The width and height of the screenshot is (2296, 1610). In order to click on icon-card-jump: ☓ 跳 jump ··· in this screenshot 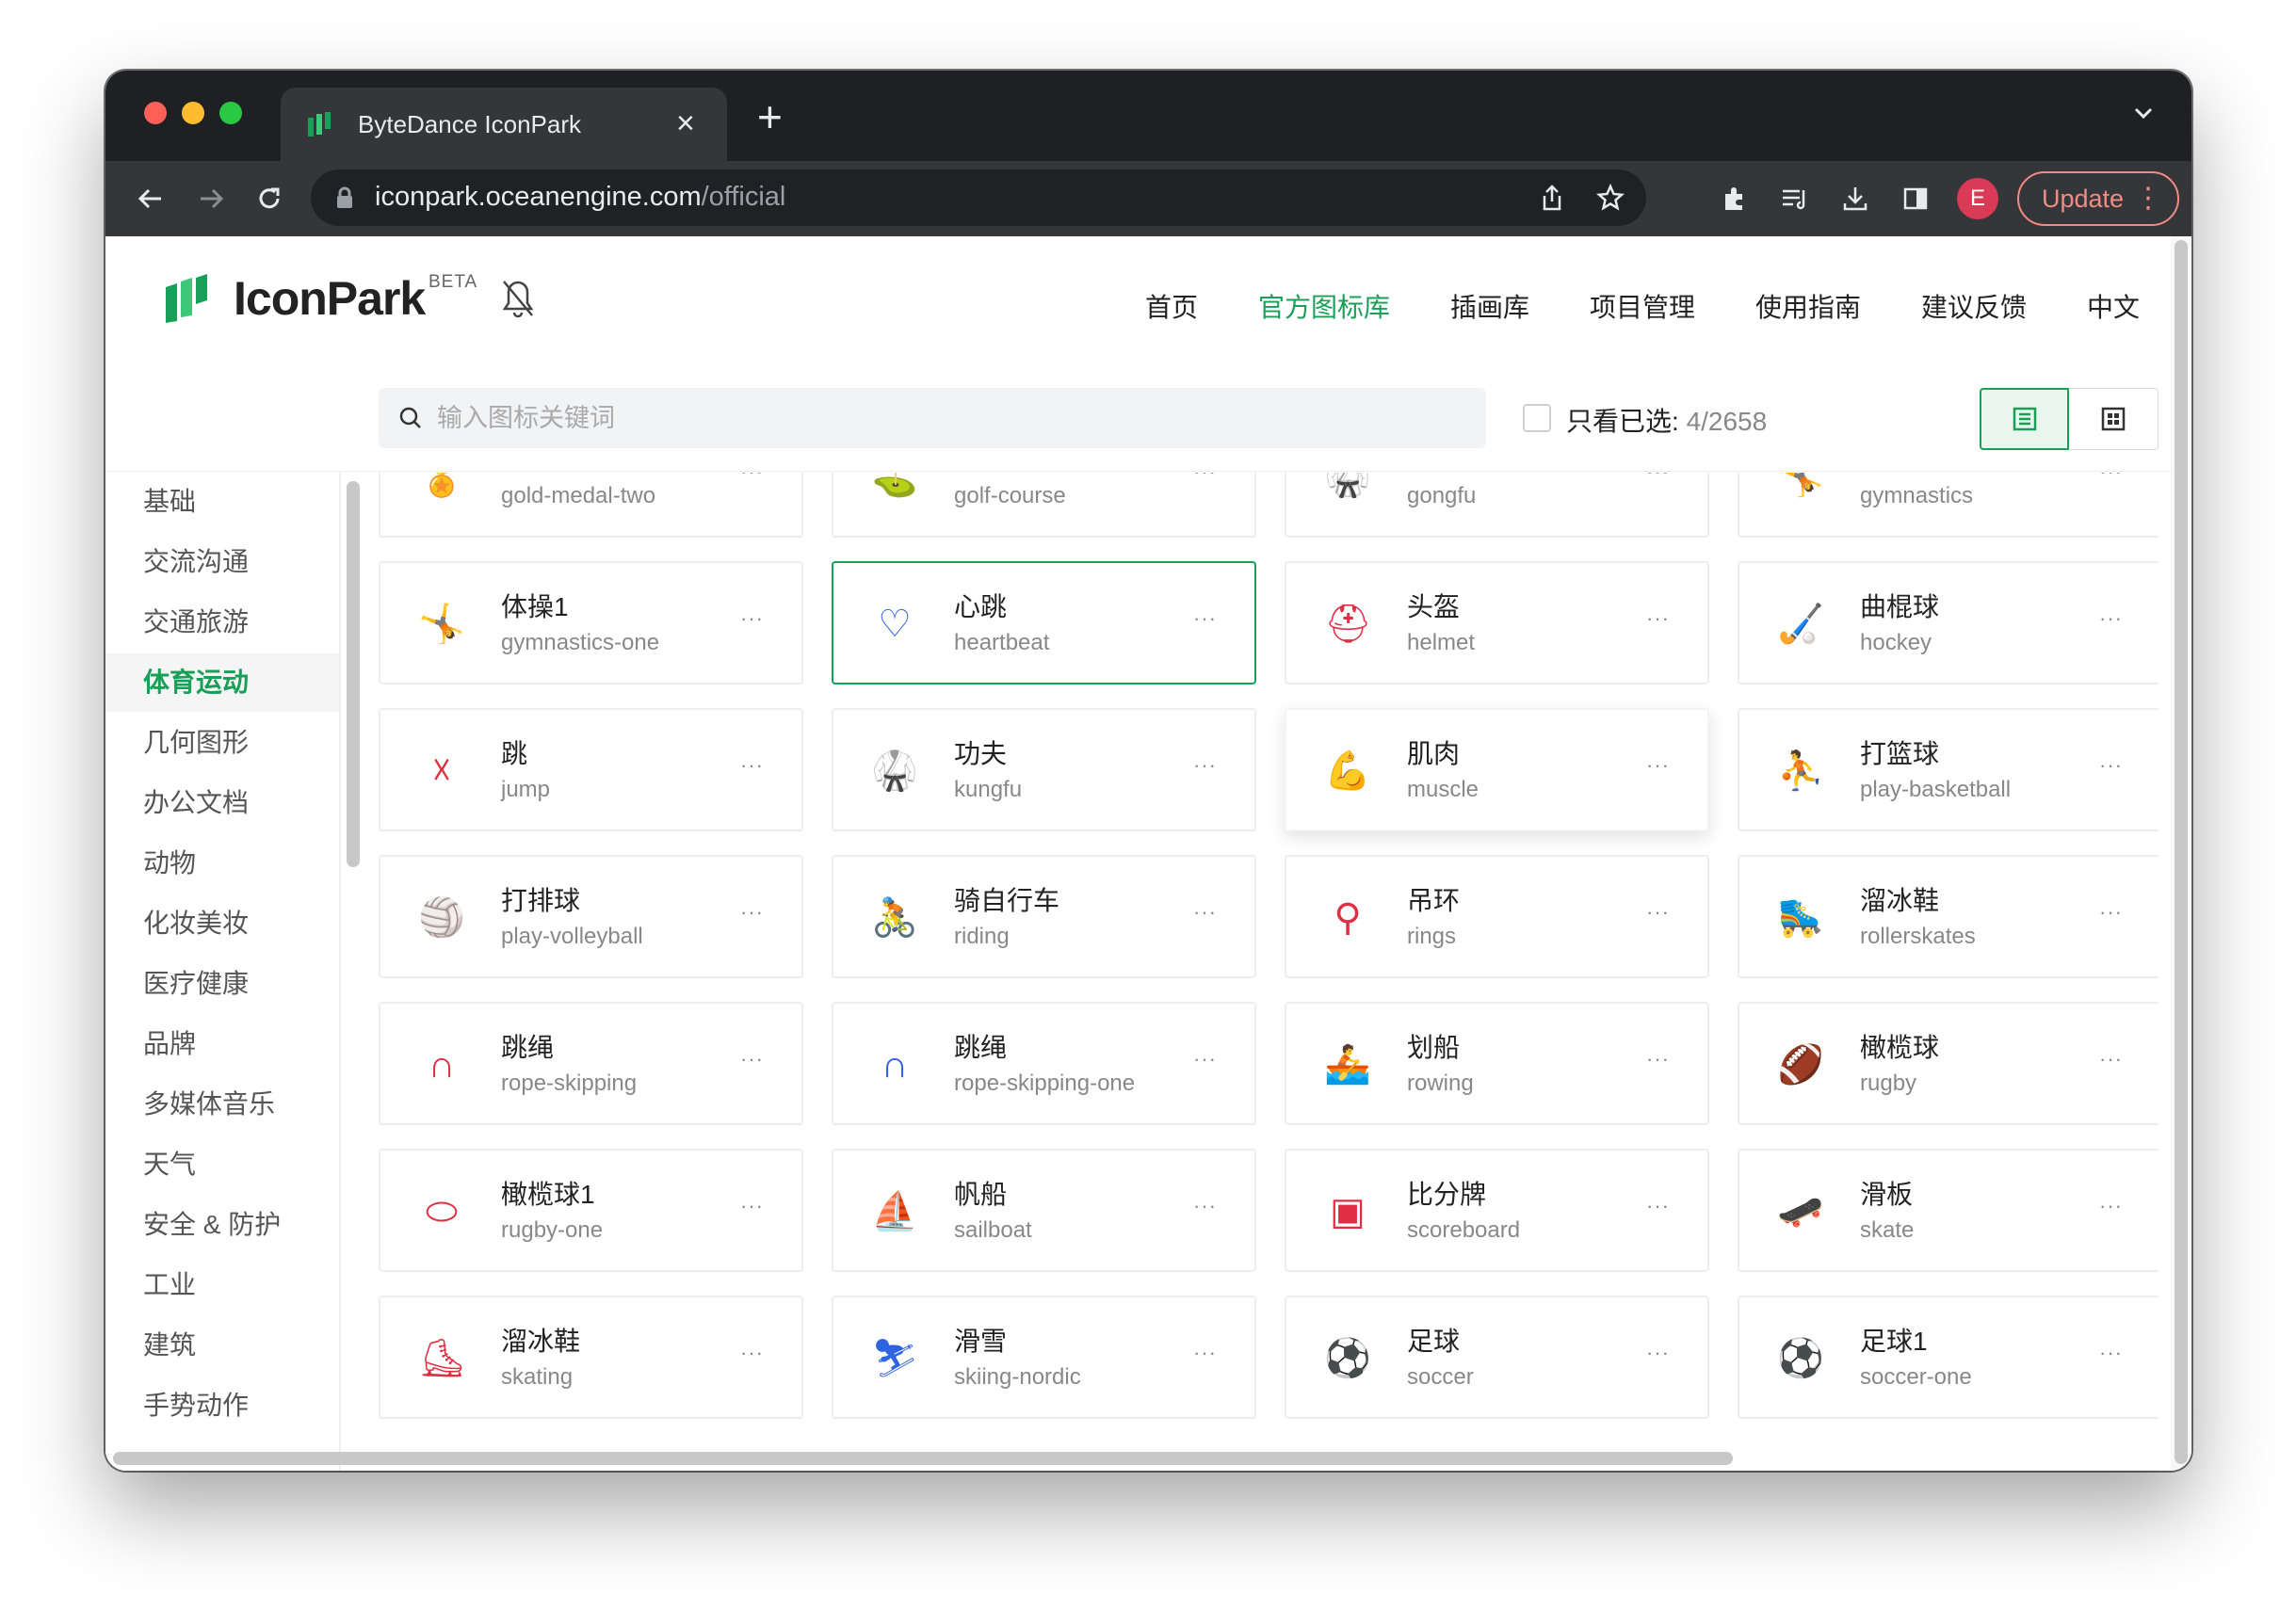, I will do `click(591, 769)`.